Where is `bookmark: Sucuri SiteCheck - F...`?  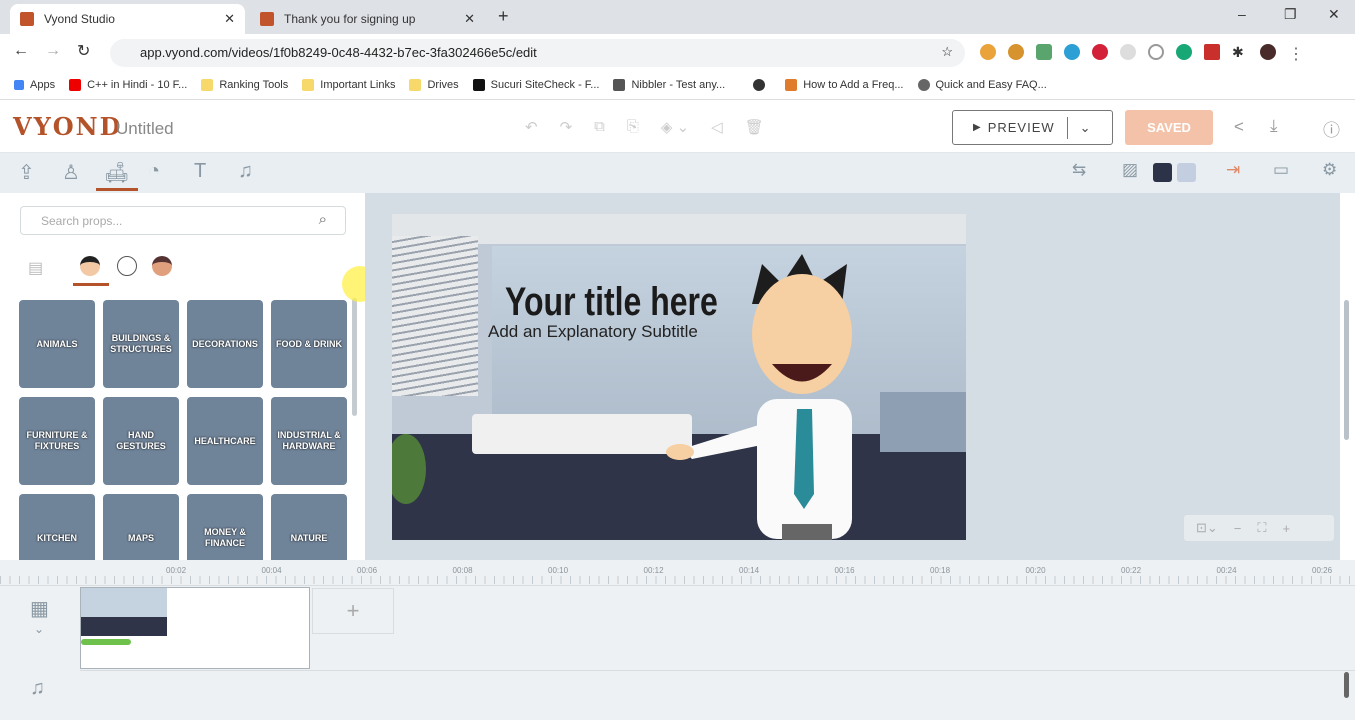
bookmark: Sucuri SiteCheck - F... is located at coordinates (535, 84).